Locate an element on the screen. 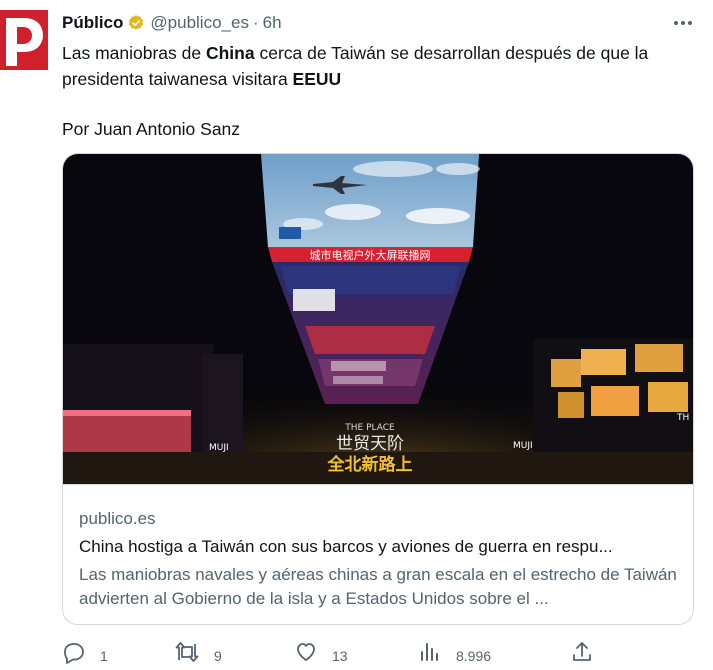 This screenshot has width=713, height=670. hashtag-china: China is located at coordinates (230, 53).